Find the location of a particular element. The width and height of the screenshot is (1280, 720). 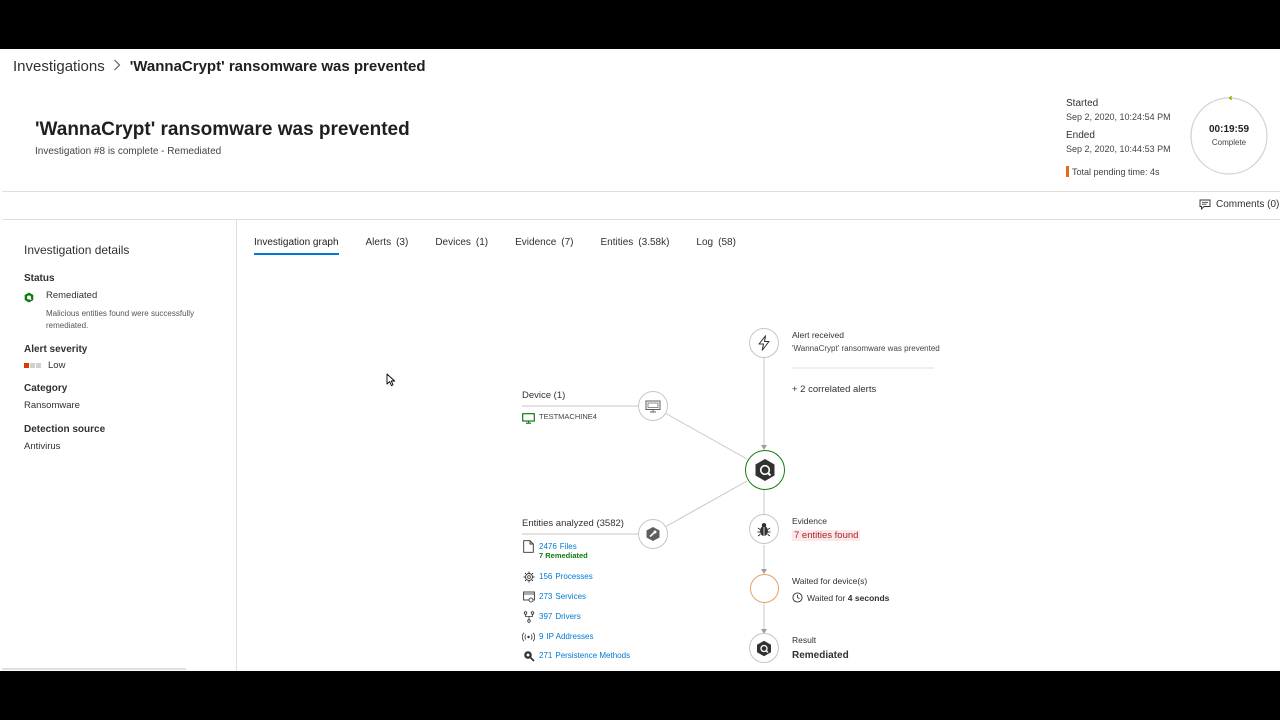

evidence-node is located at coordinates (764, 529).